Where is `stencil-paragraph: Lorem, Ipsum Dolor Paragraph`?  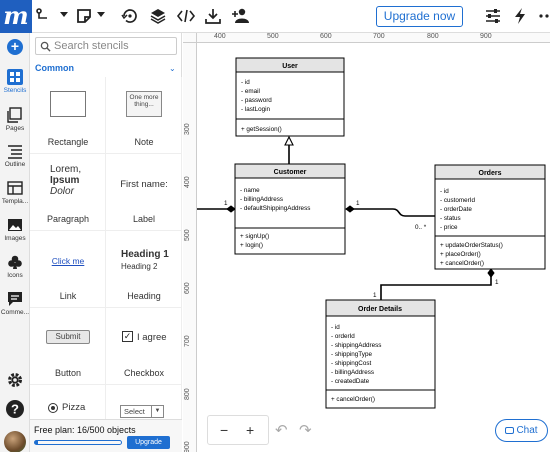
stencil-paragraph: Lorem, Ipsum Dolor Paragraph is located at coordinates (68, 192).